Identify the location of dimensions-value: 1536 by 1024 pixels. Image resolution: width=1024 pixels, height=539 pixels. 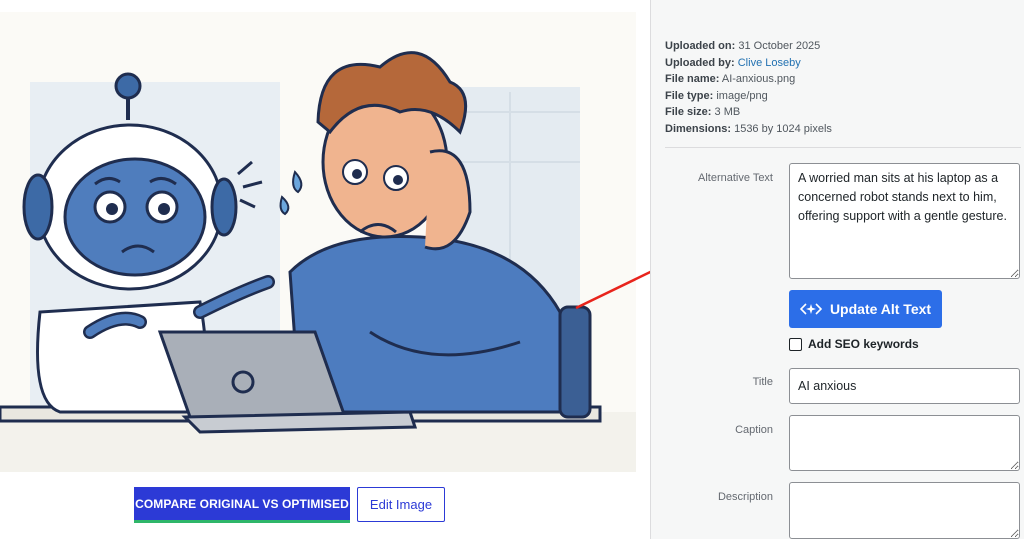
(783, 128).